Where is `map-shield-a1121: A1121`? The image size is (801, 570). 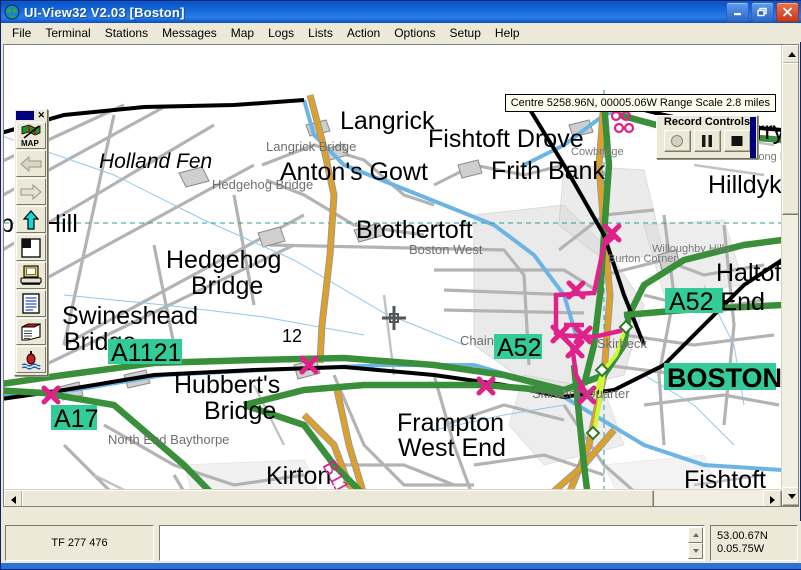
map-shield-a1121: A1121 is located at coordinates (146, 353).